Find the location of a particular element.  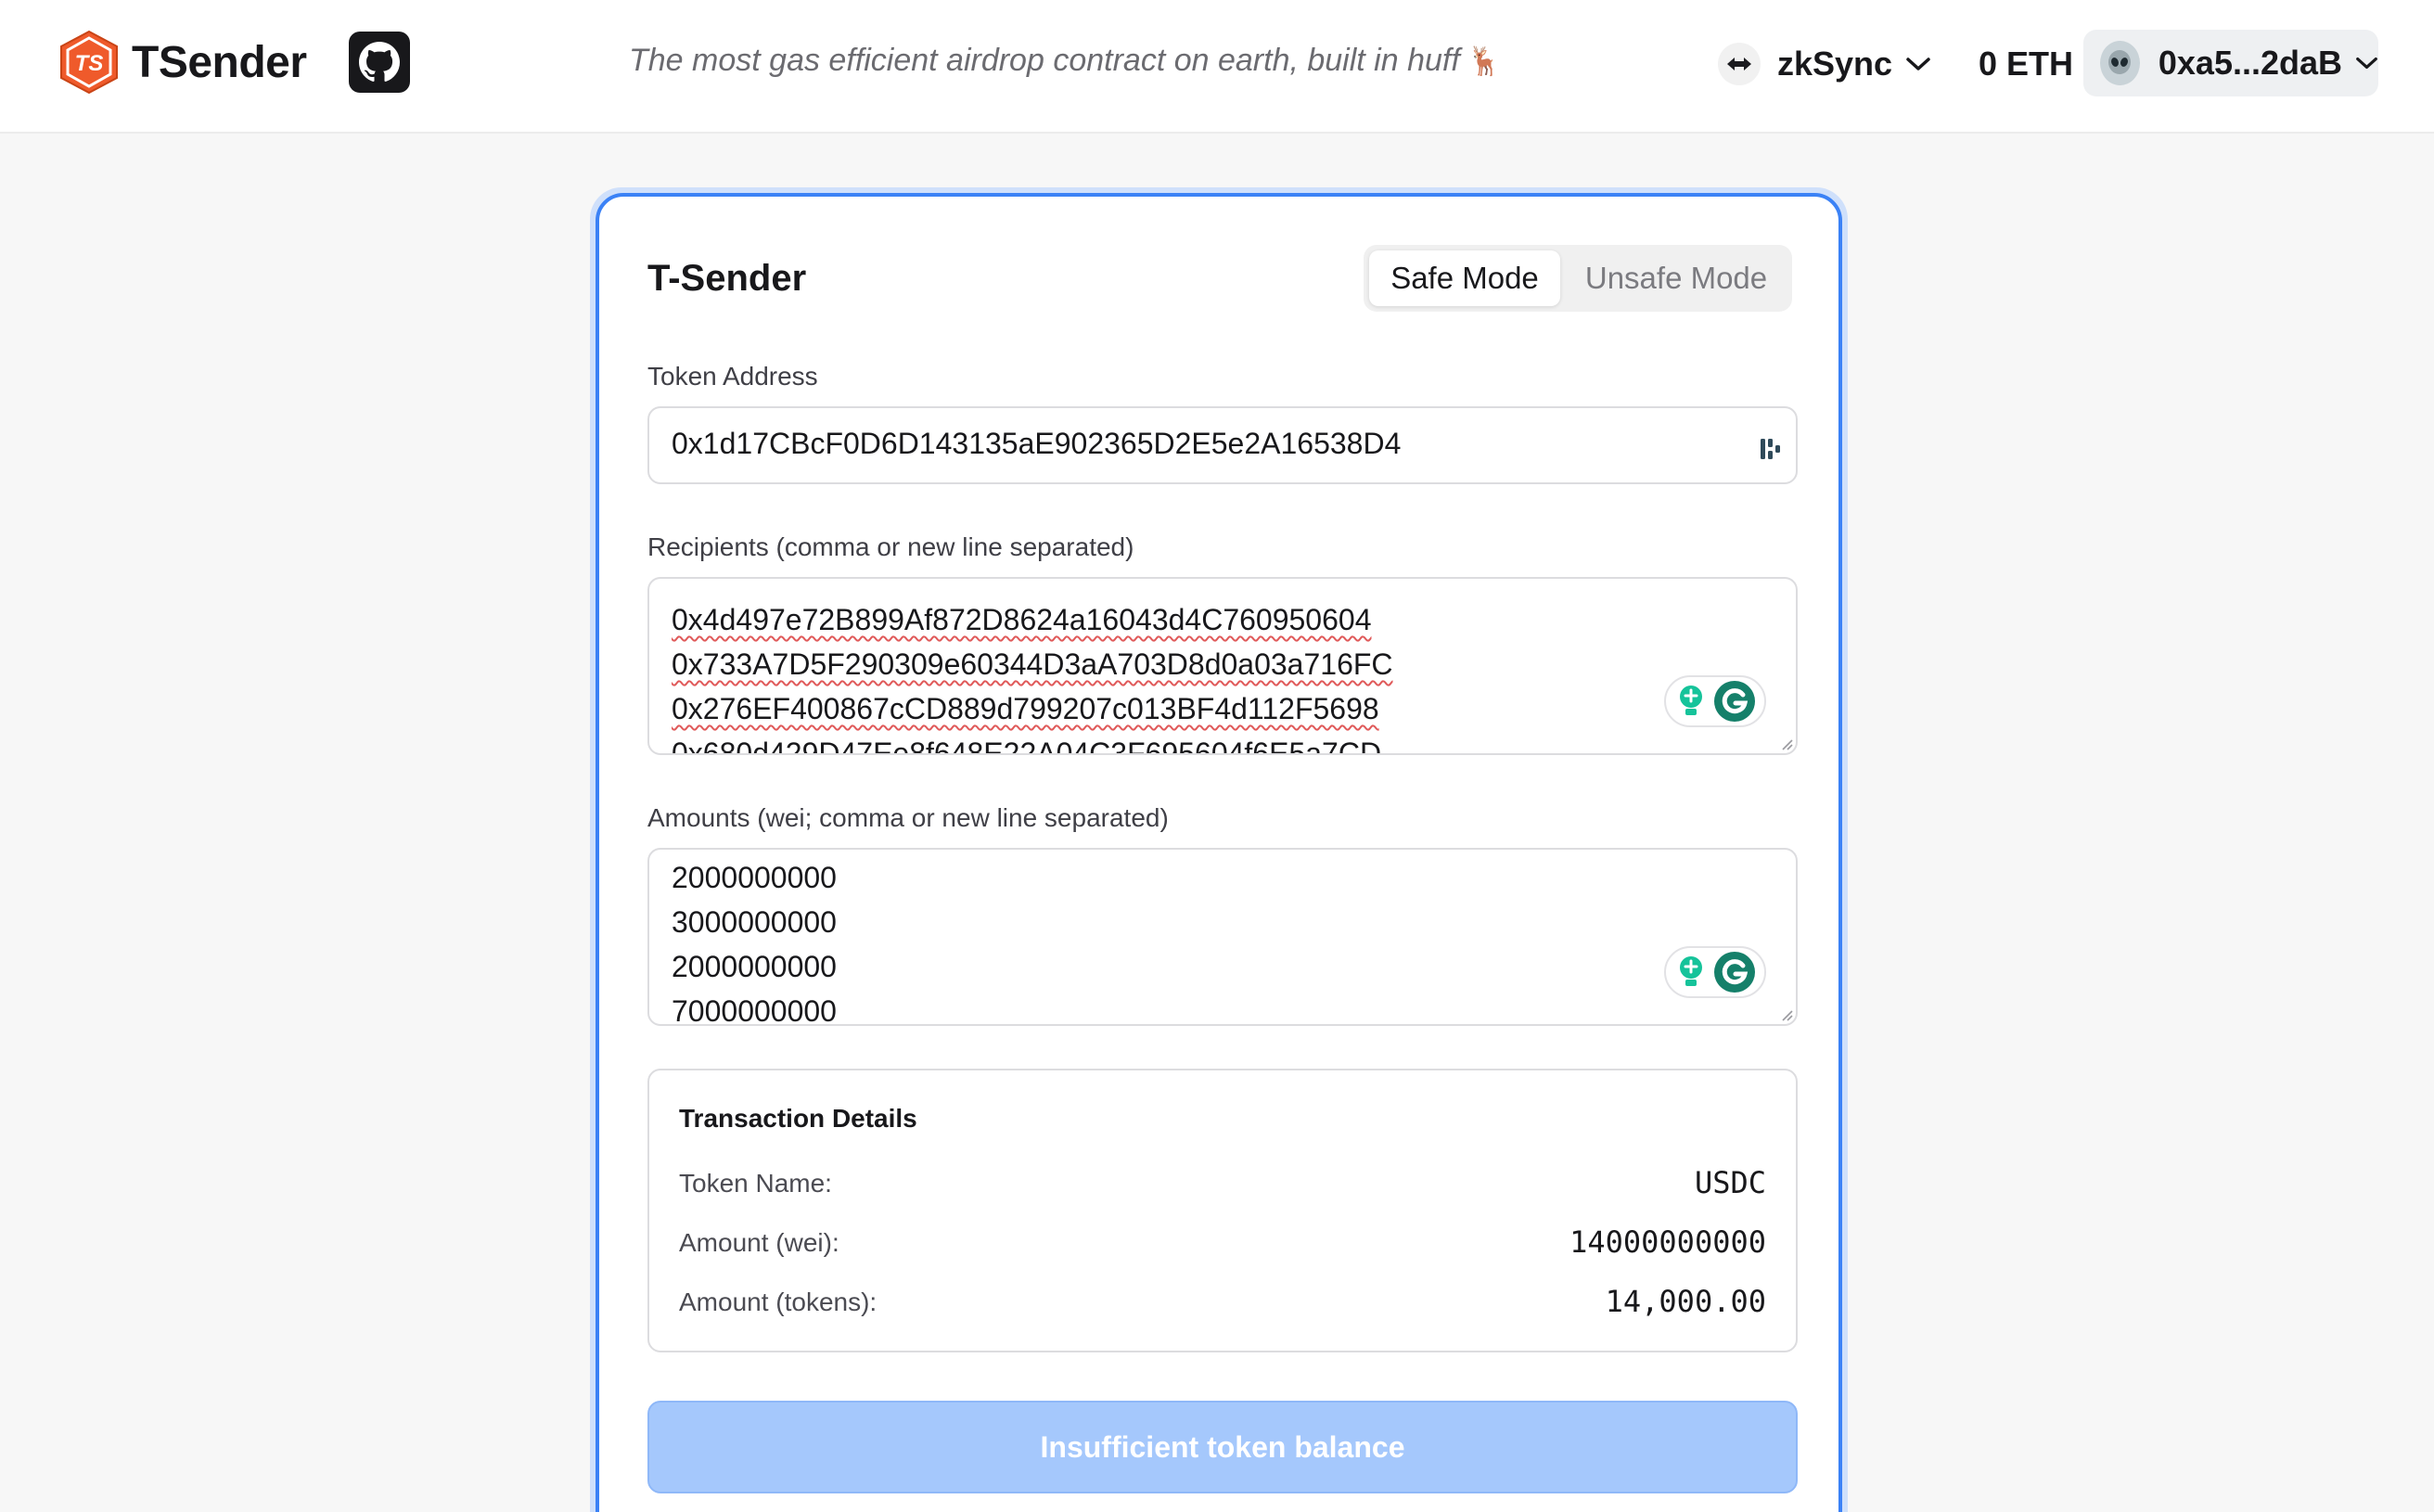

github-icon is located at coordinates (379, 62).